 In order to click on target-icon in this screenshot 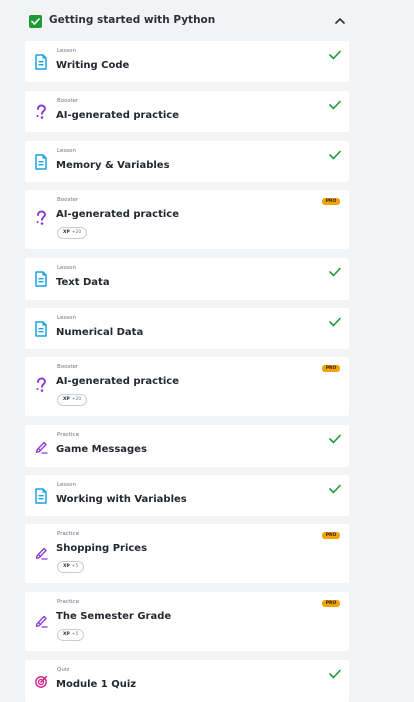, I will do `click(41, 681)`.